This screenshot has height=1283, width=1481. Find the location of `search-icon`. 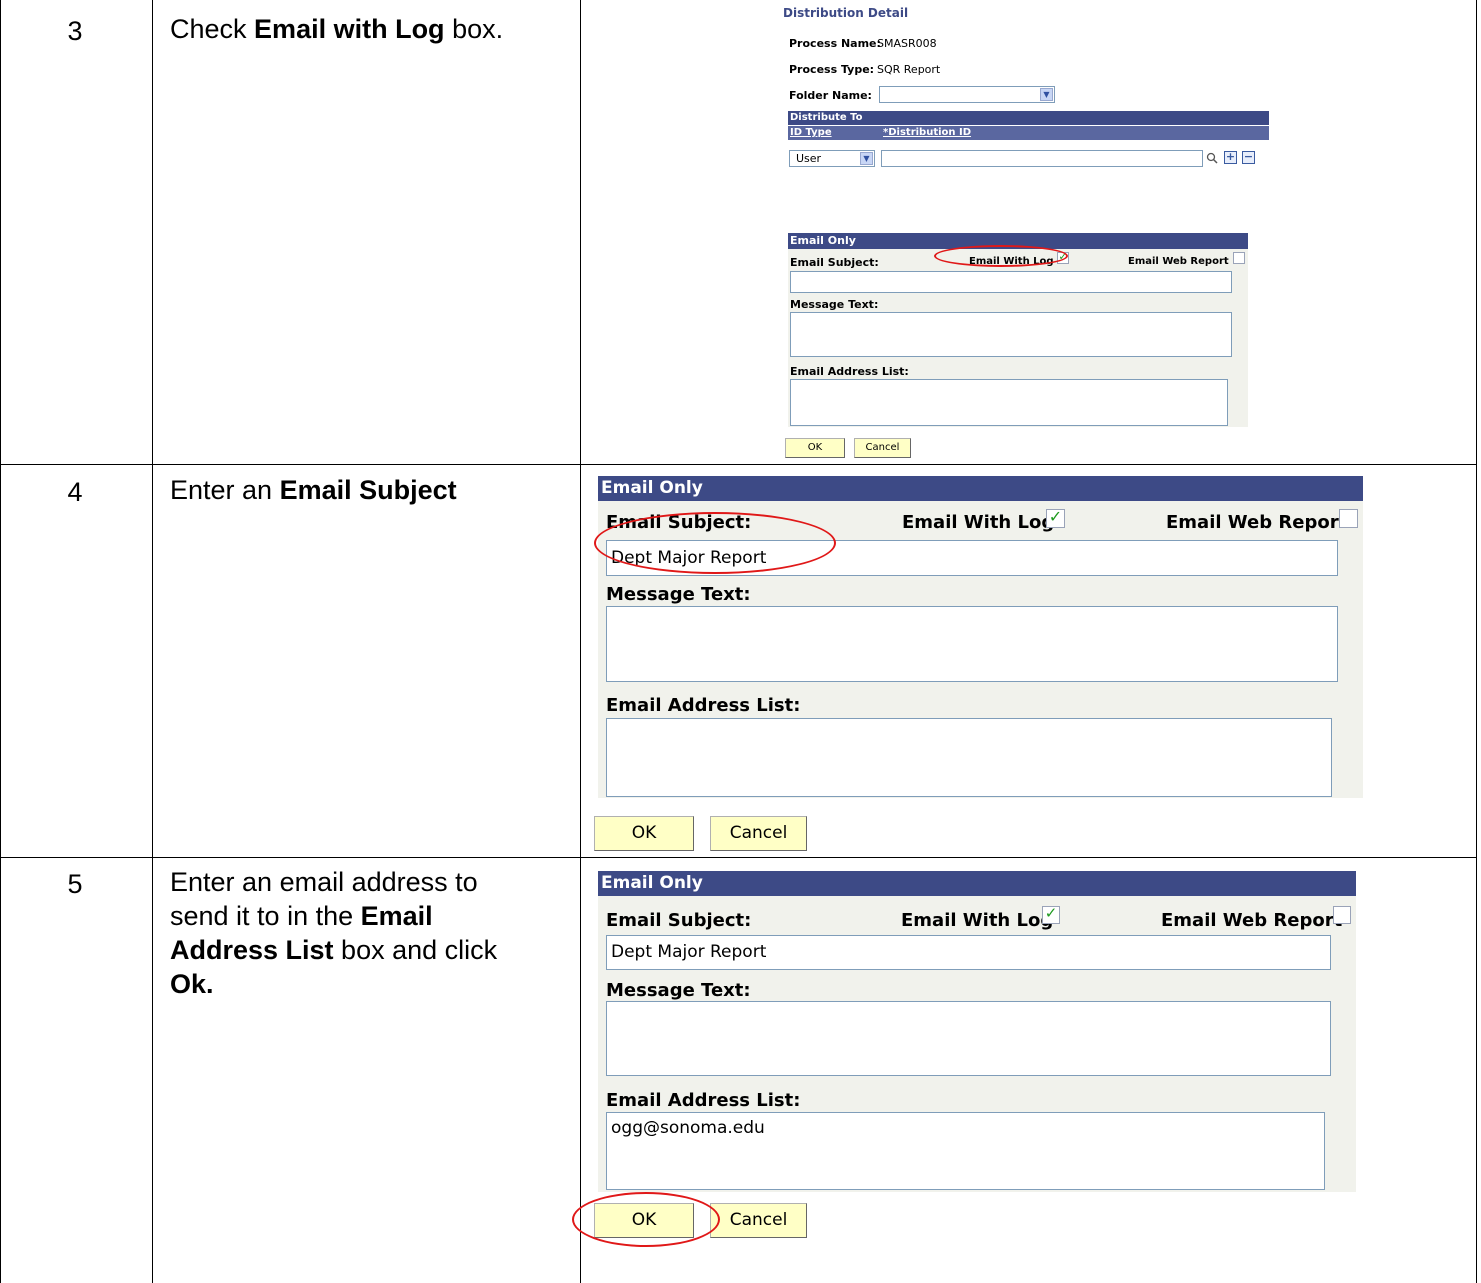

search-icon is located at coordinates (1212, 158).